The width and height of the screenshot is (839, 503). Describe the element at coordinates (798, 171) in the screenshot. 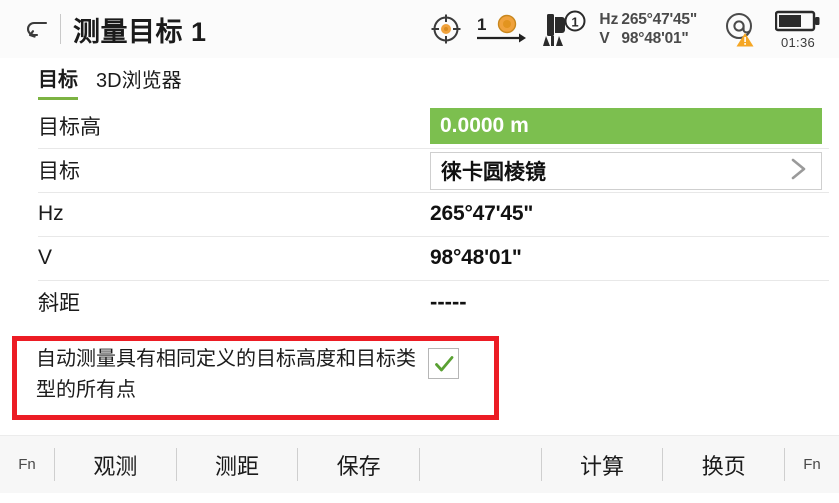

I see `chevron-right-icon` at that location.